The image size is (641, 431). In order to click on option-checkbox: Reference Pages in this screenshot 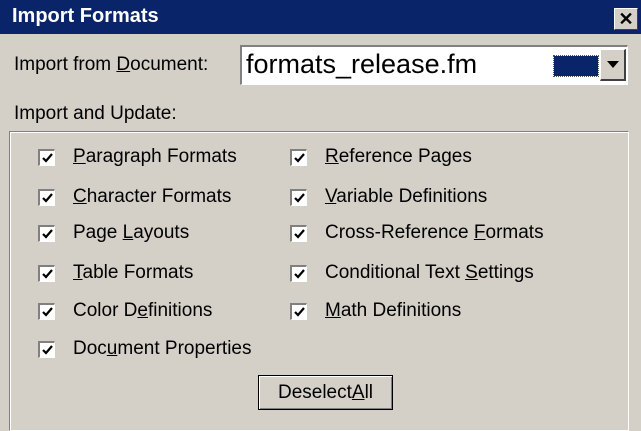, I will do `click(381, 157)`.